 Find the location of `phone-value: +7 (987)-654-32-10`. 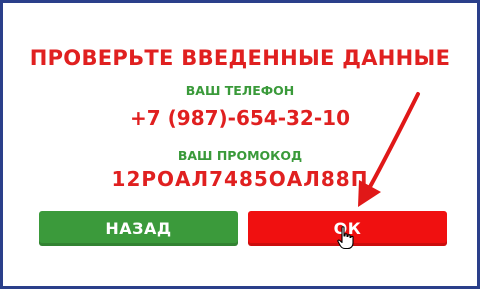

phone-value: +7 (987)-654-32-10 is located at coordinates (240, 118).